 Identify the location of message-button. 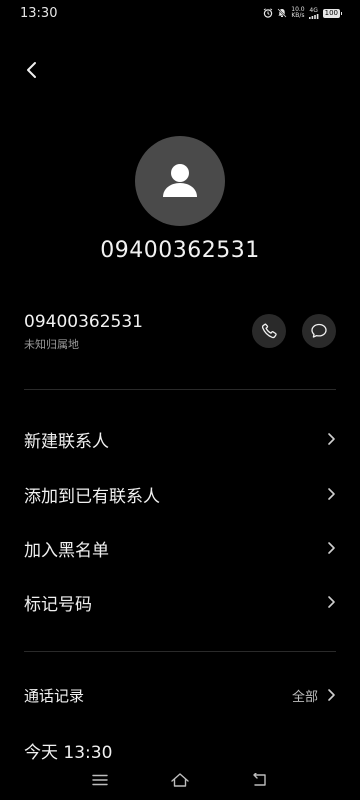
(319, 331).